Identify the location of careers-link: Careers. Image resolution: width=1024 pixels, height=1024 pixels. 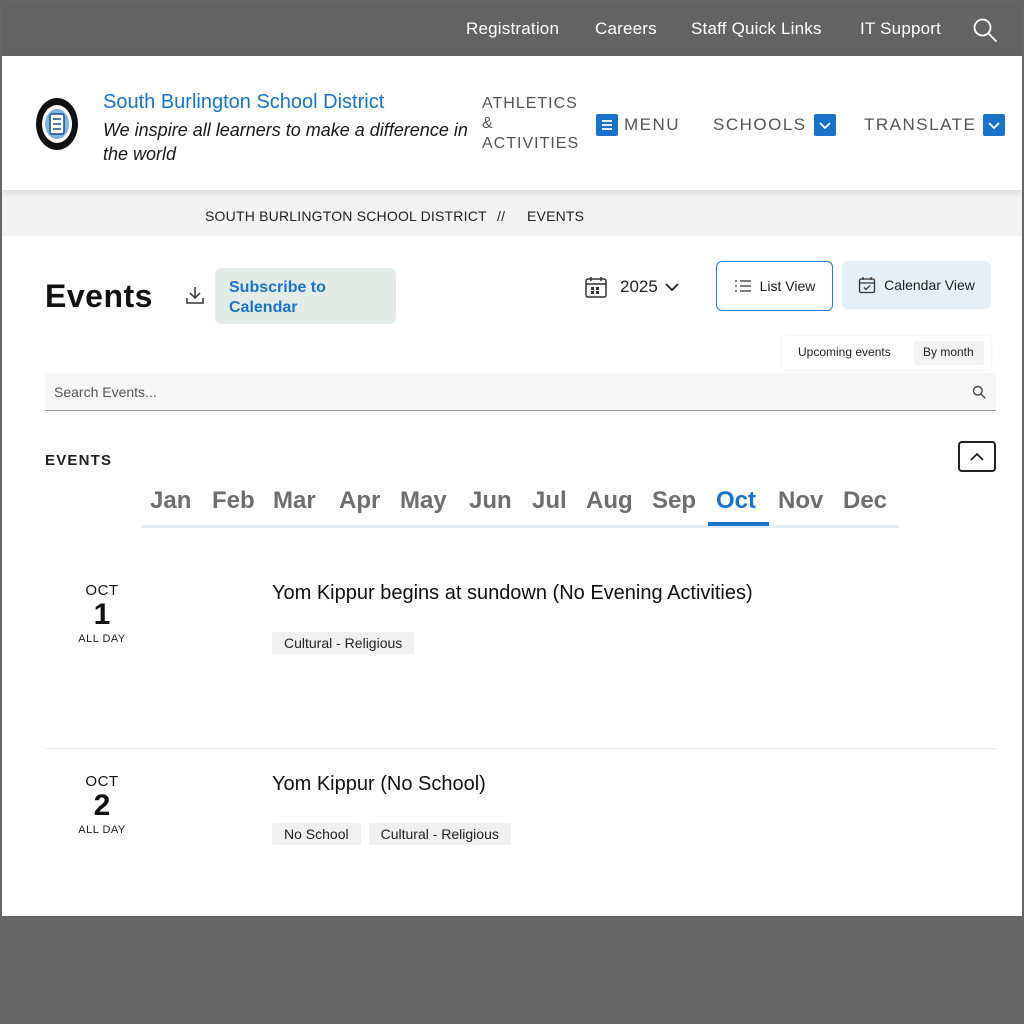
(626, 29).